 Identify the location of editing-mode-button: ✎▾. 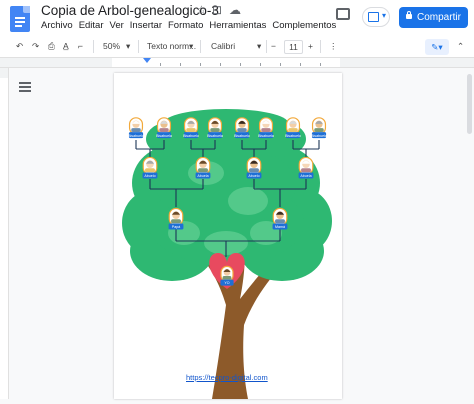
(437, 47).